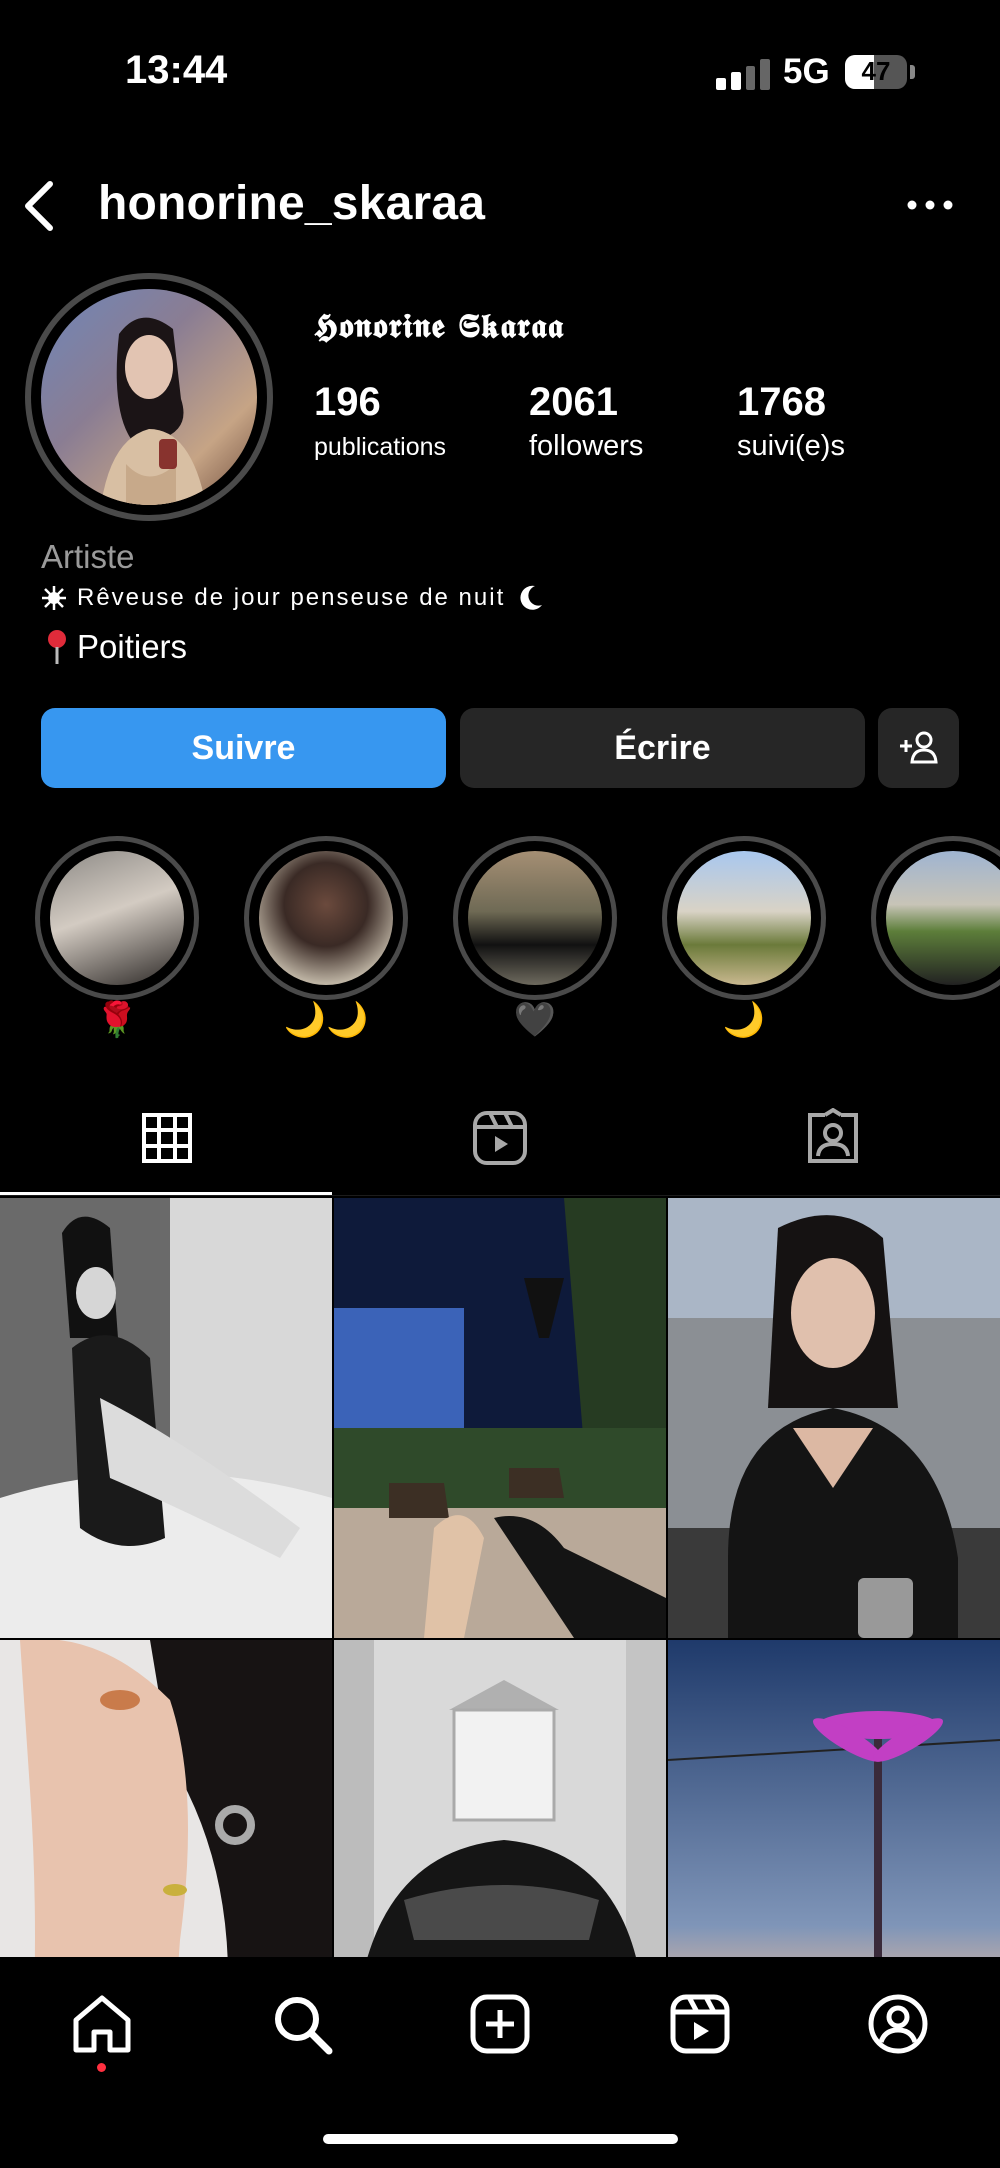 The height and width of the screenshot is (2168, 1000). I want to click on message-button: Écrire, so click(662, 748).